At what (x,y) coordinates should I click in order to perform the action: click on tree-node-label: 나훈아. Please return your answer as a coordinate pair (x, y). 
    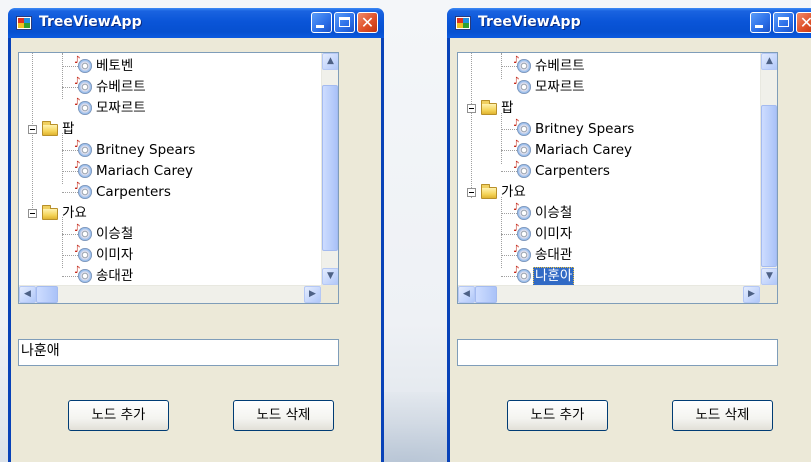
    Looking at the image, I should click on (554, 276).